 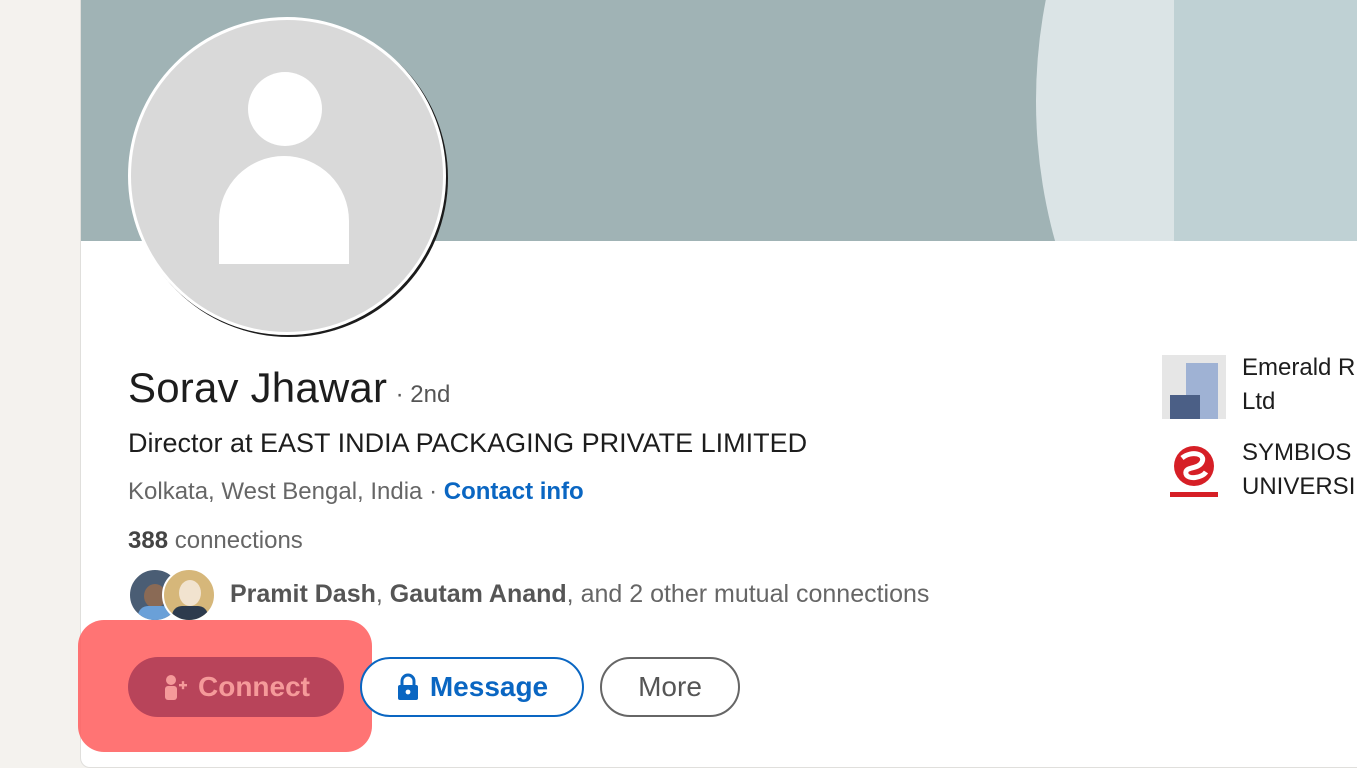 What do you see at coordinates (1259, 401) in the screenshot?
I see `org-company-line2: Ltd` at bounding box center [1259, 401].